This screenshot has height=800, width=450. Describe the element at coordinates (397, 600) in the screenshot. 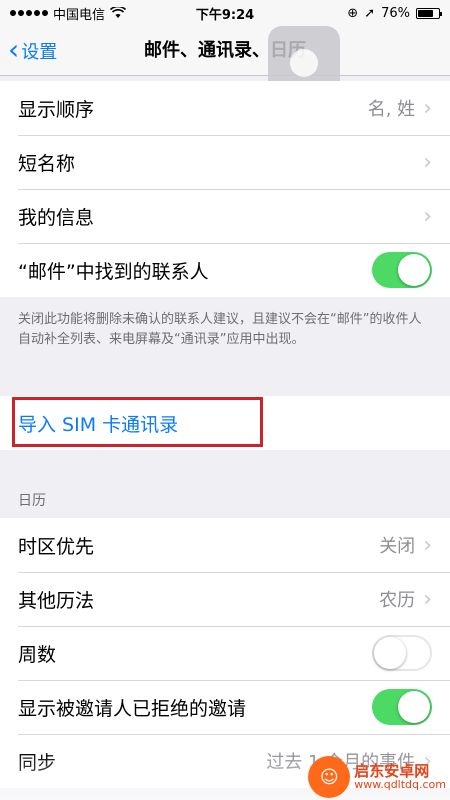

I see `row-detail: 农历` at that location.